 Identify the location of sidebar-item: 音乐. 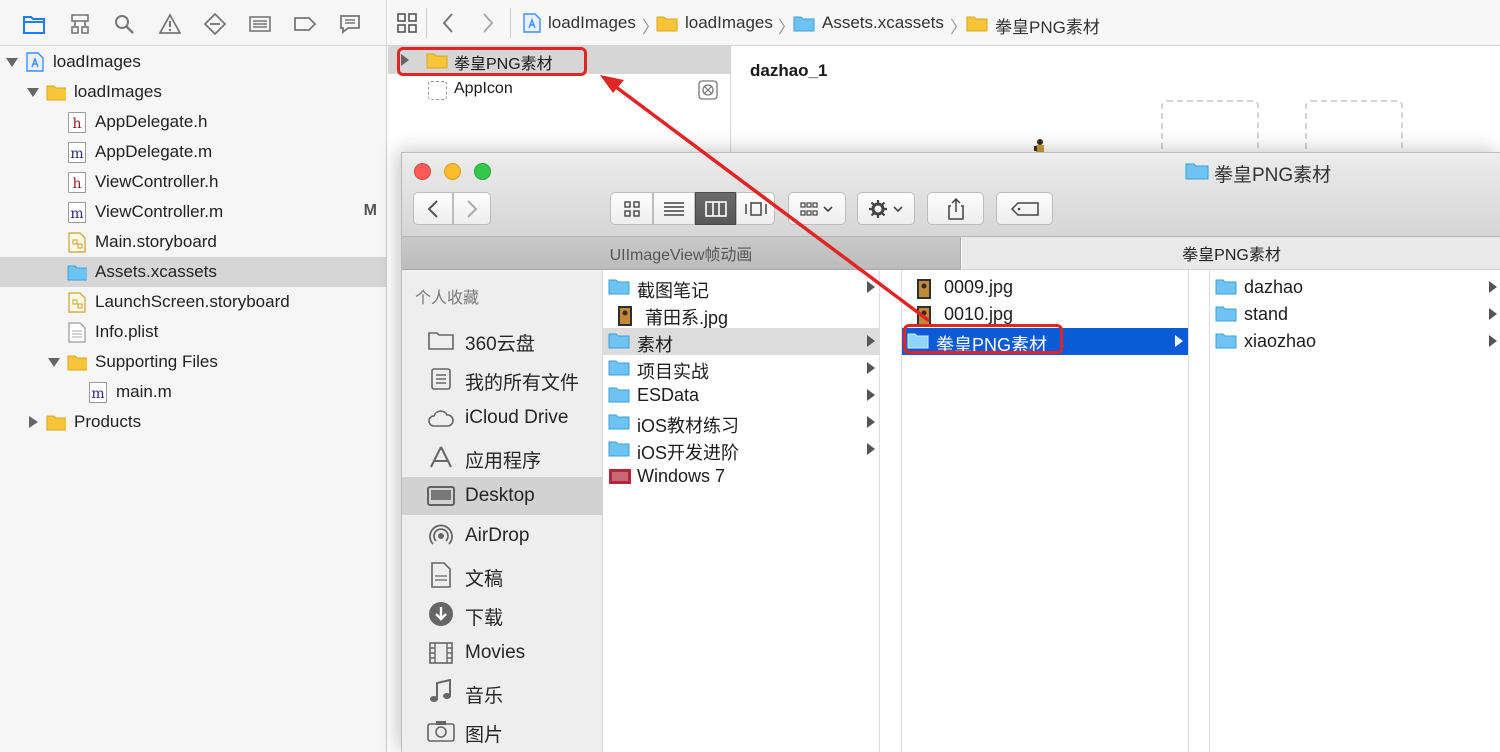
(502, 692).